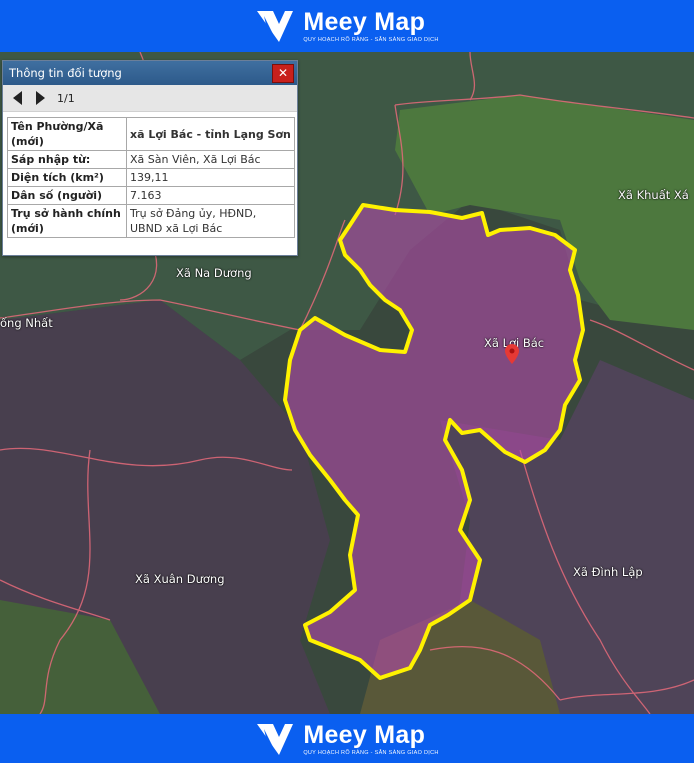  Describe the element at coordinates (150, 98) in the screenshot. I see `pager: 1/1` at that location.